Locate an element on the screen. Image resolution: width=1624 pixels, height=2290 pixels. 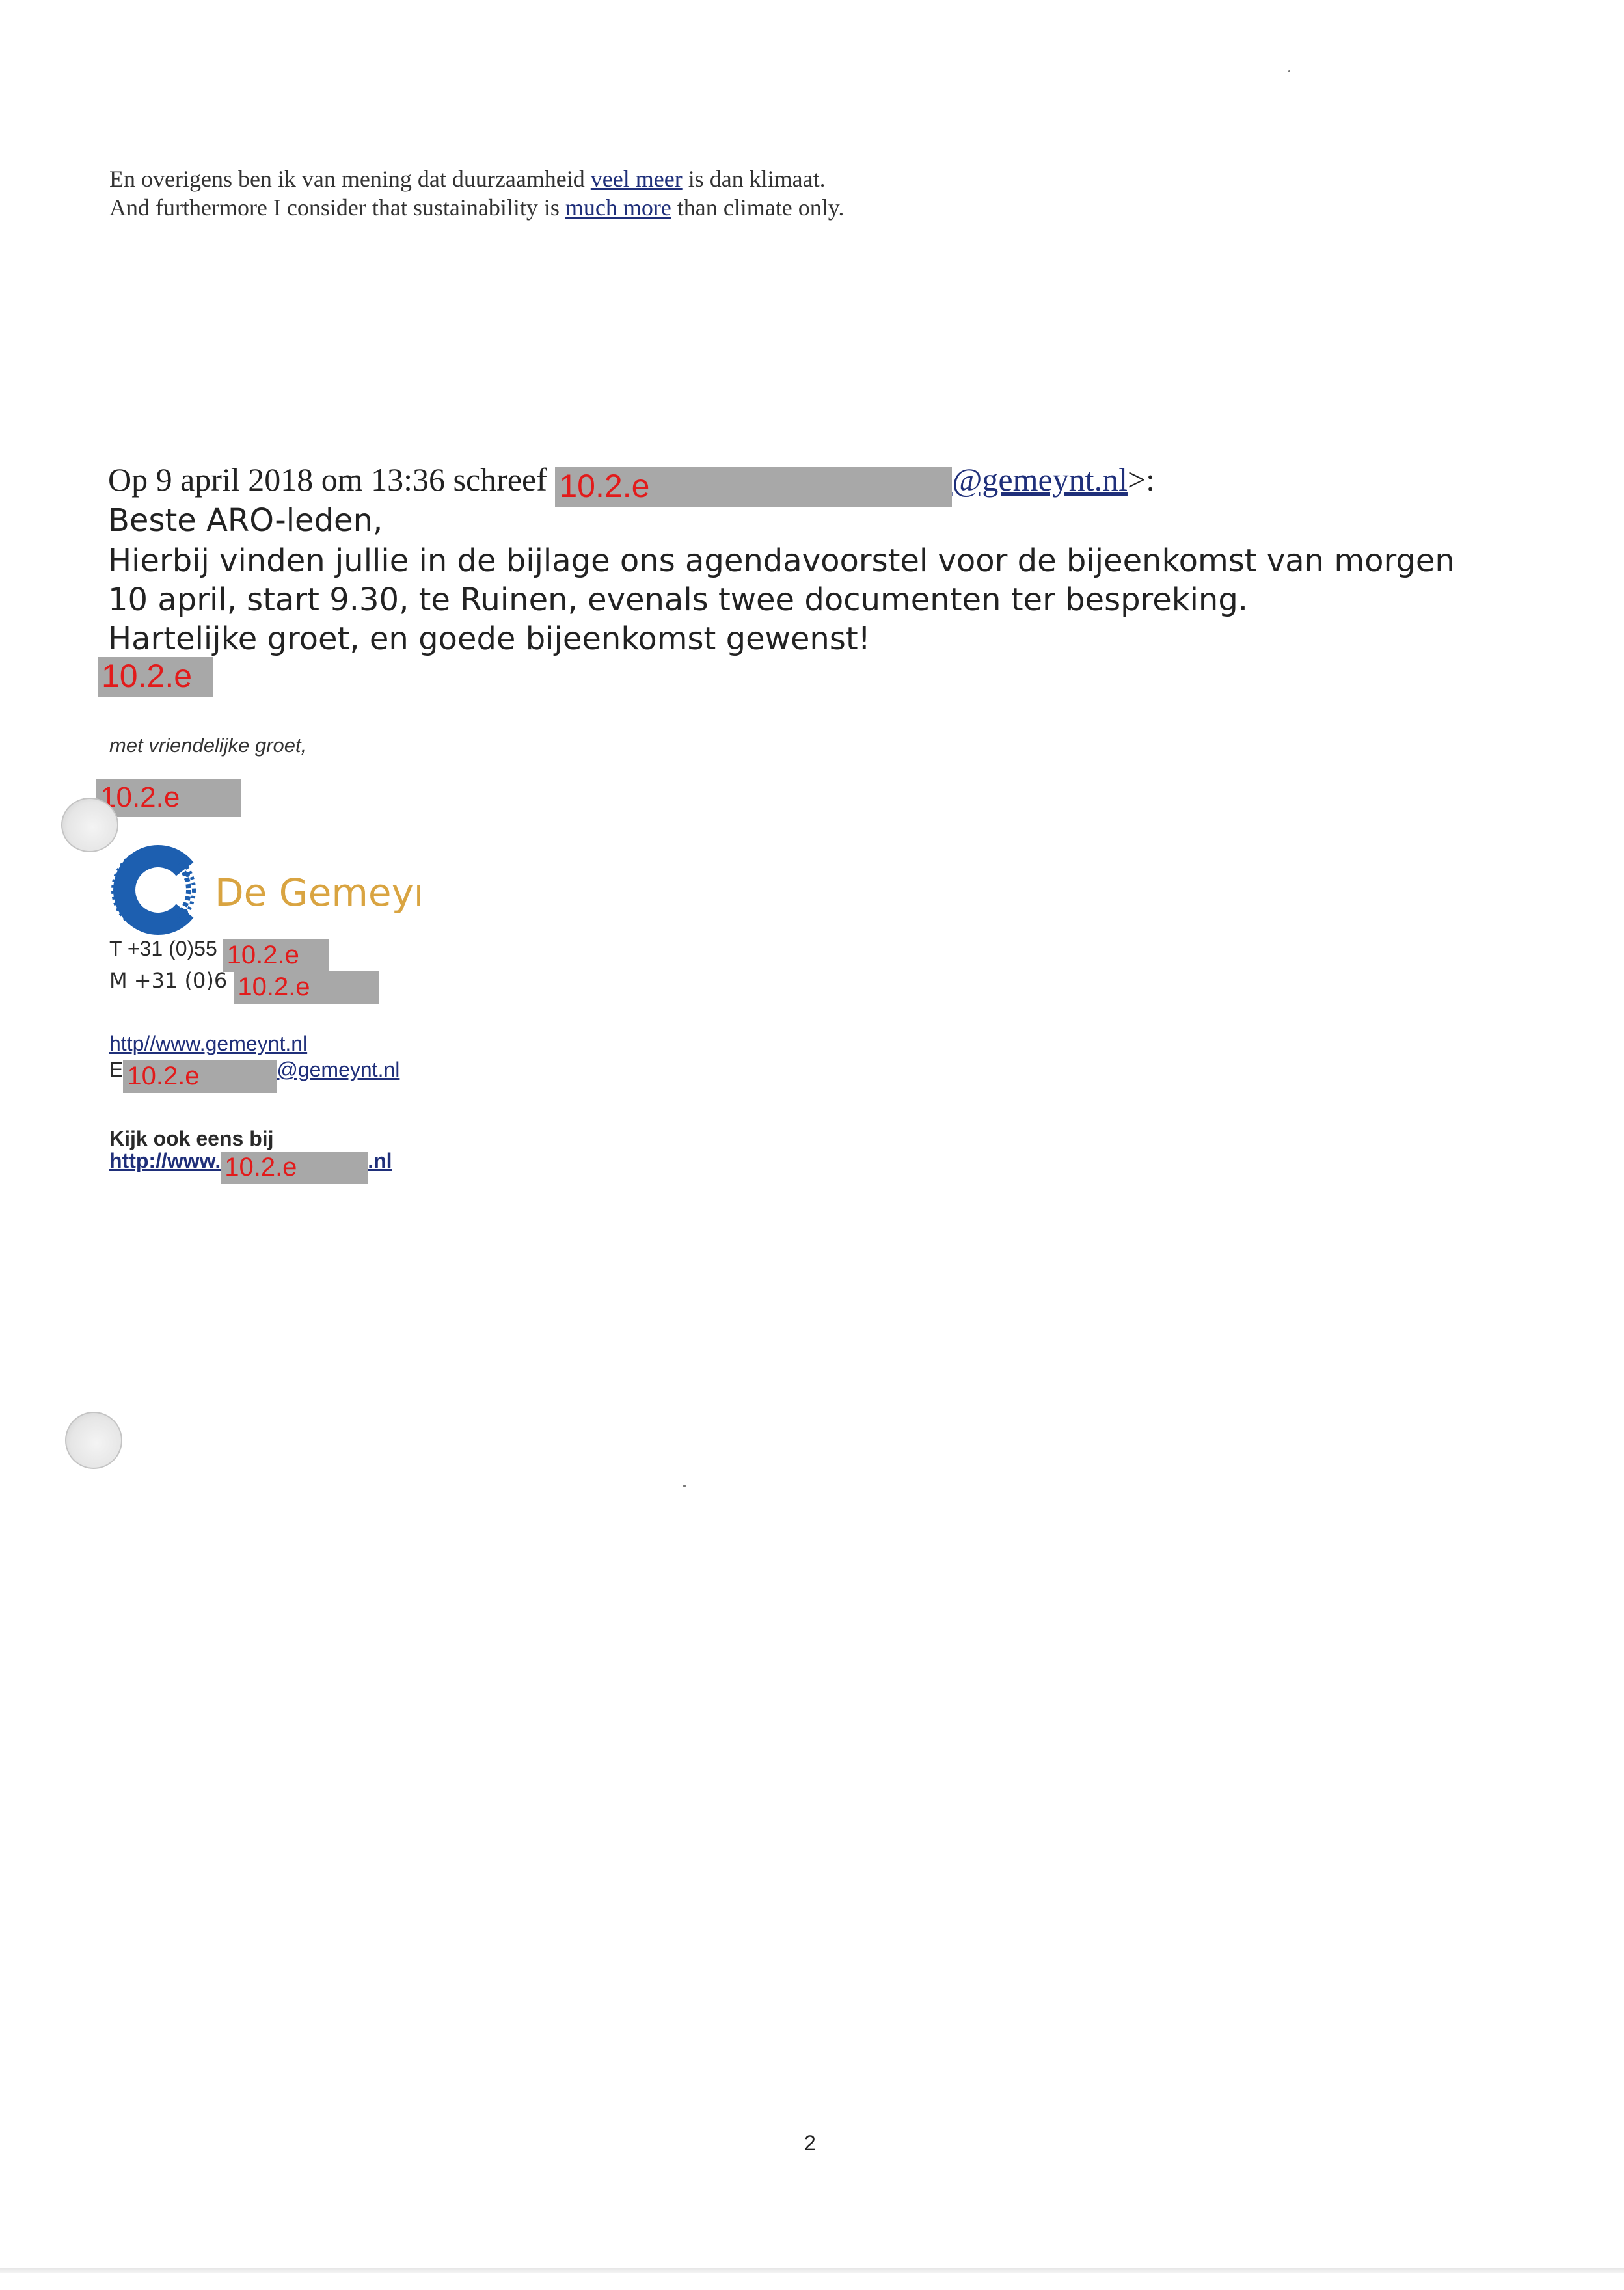
note-dutch-link: veel meer is located at coordinates (637, 179).